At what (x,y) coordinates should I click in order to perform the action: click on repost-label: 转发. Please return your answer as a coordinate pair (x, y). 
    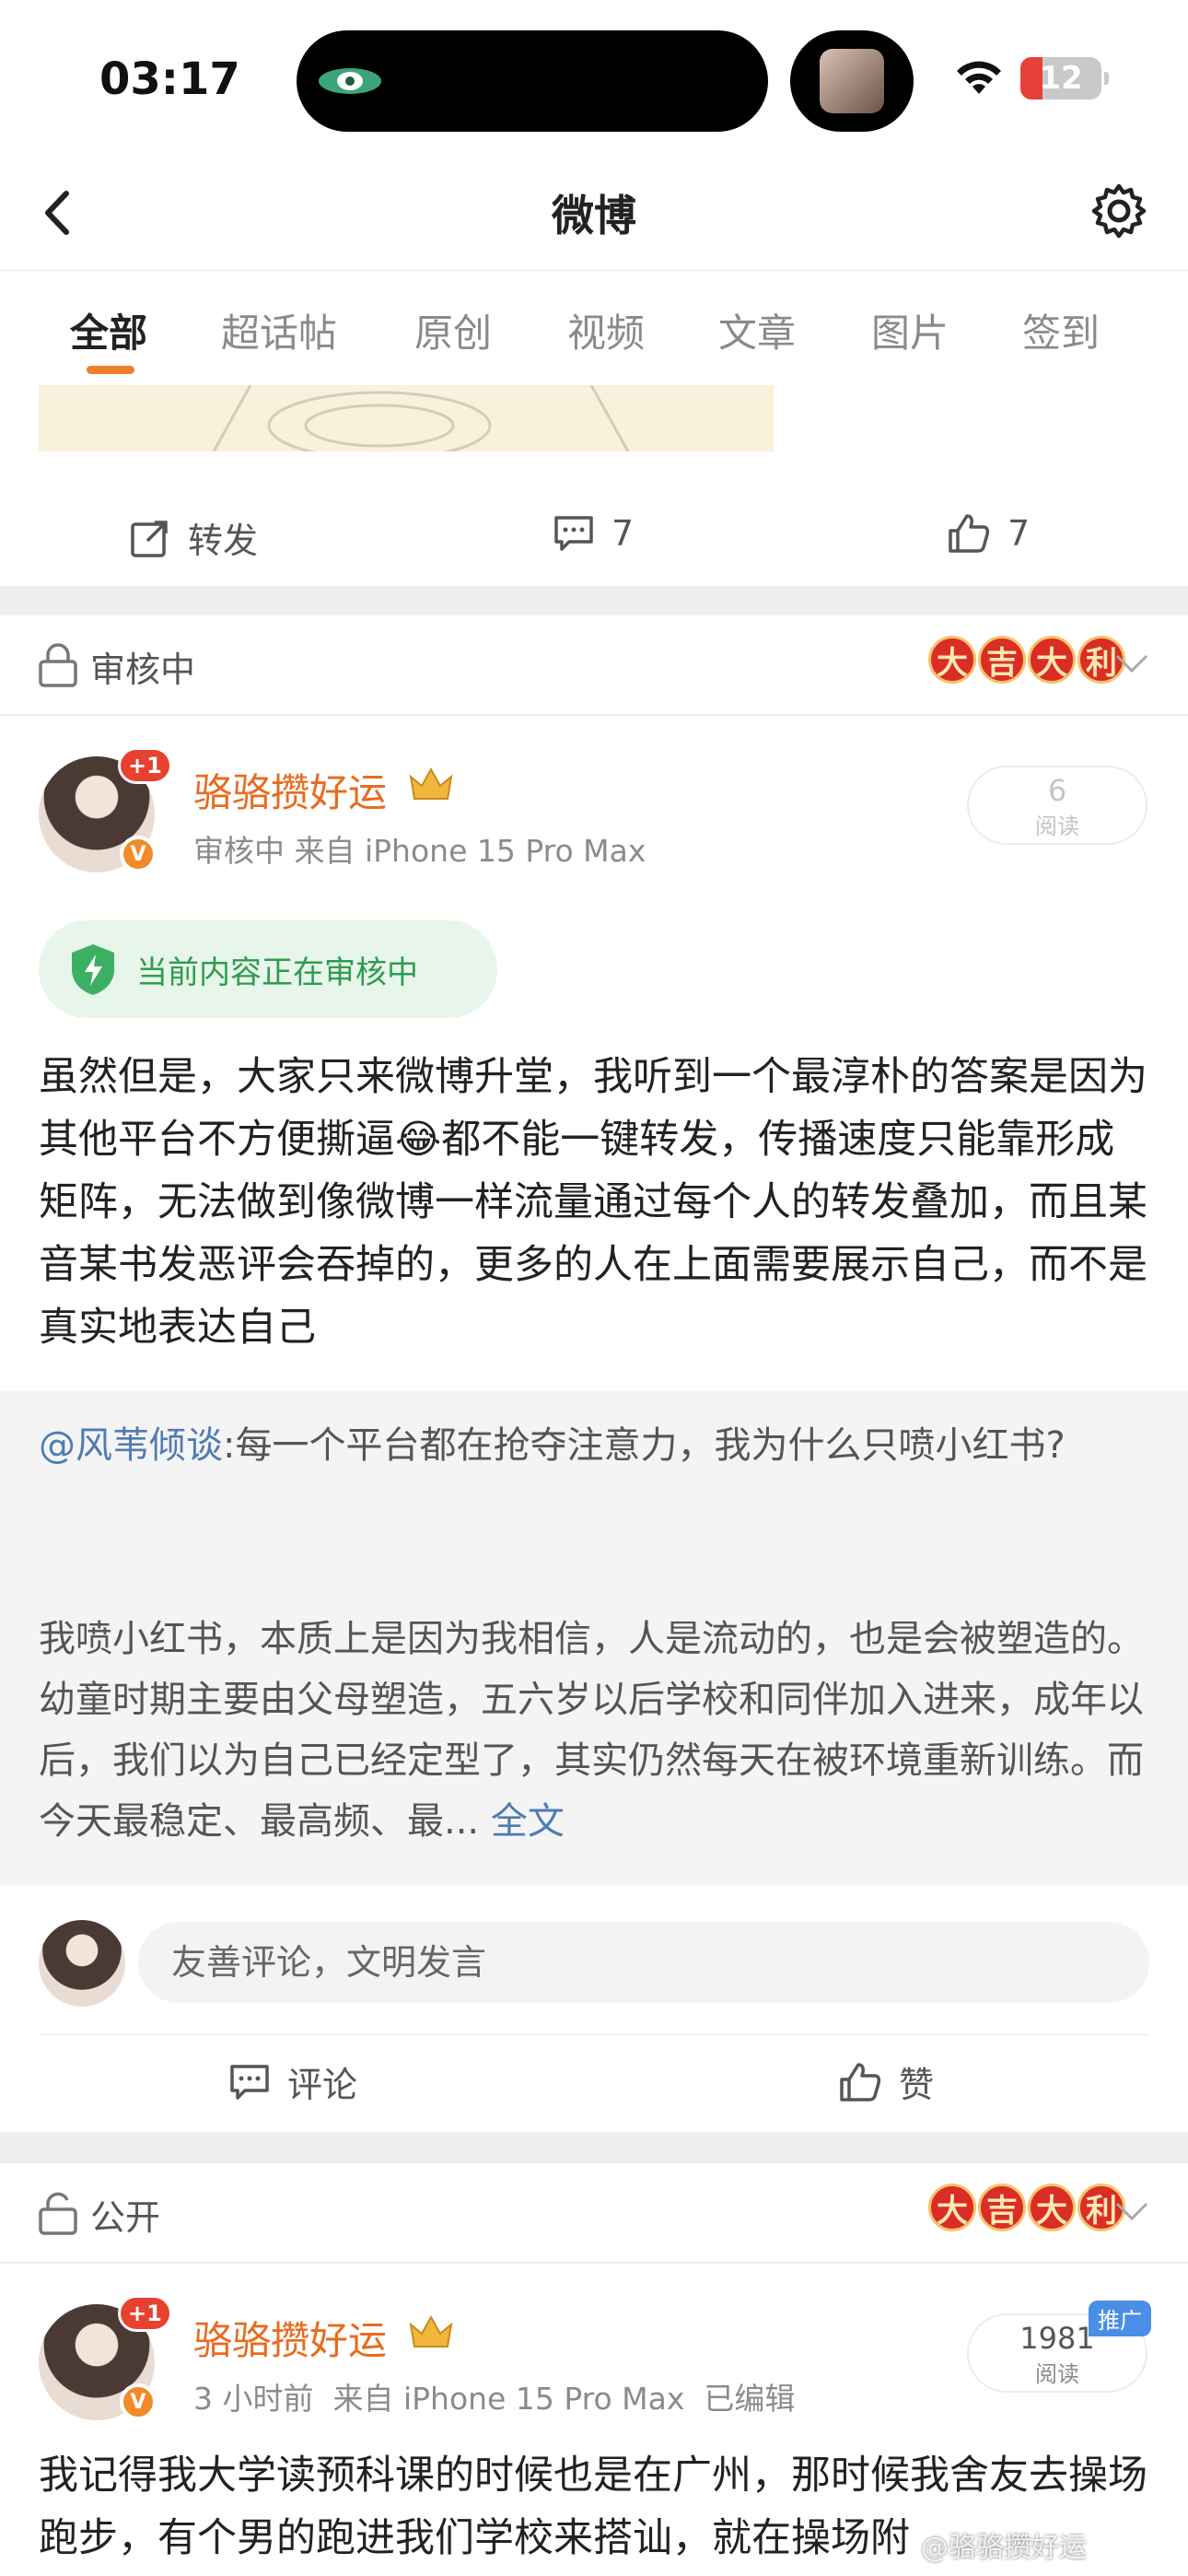
    Looking at the image, I should click on (223, 541).